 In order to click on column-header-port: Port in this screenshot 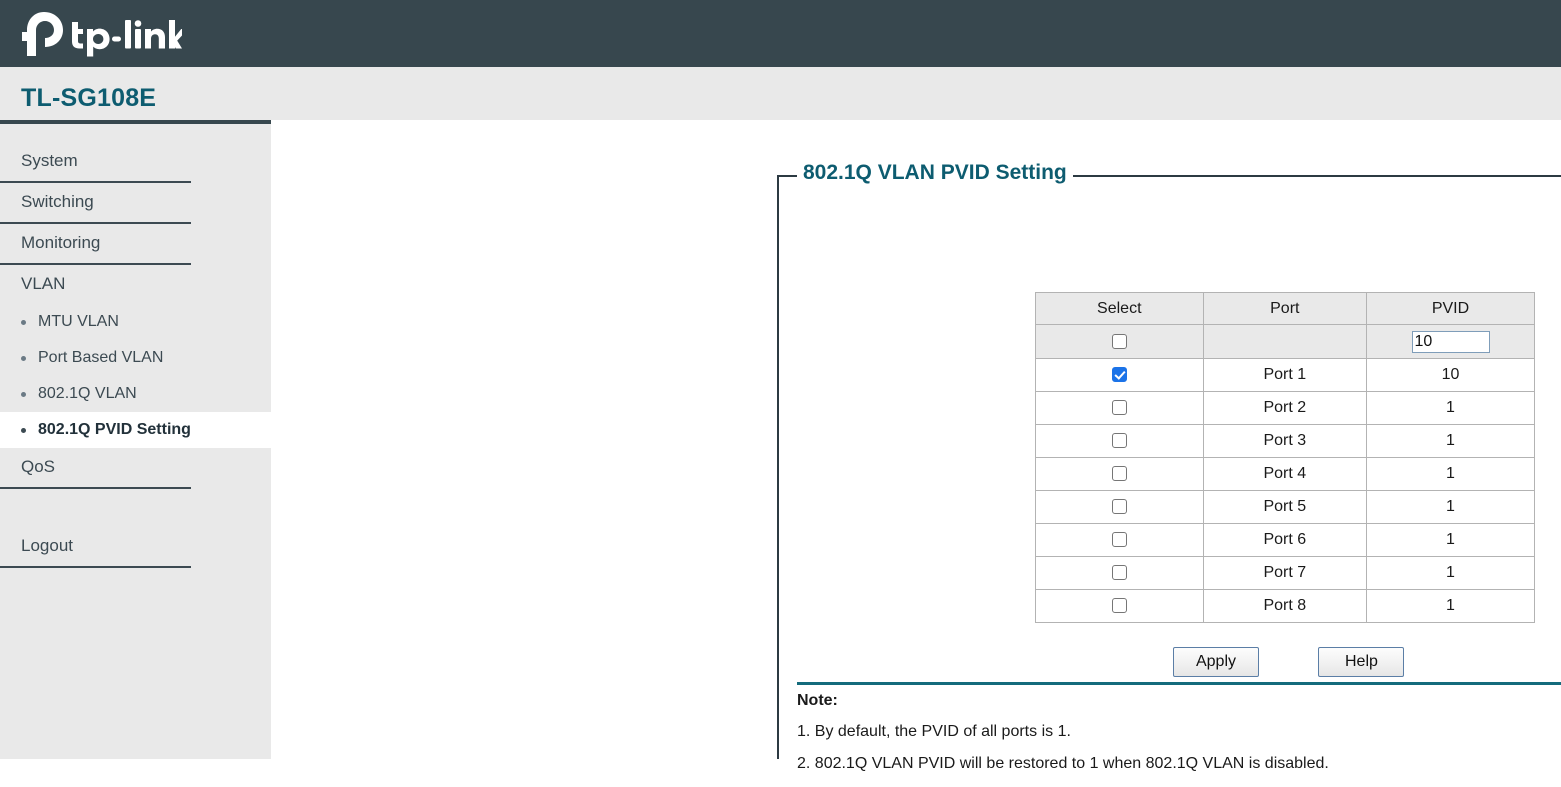, I will do `click(1285, 308)`.